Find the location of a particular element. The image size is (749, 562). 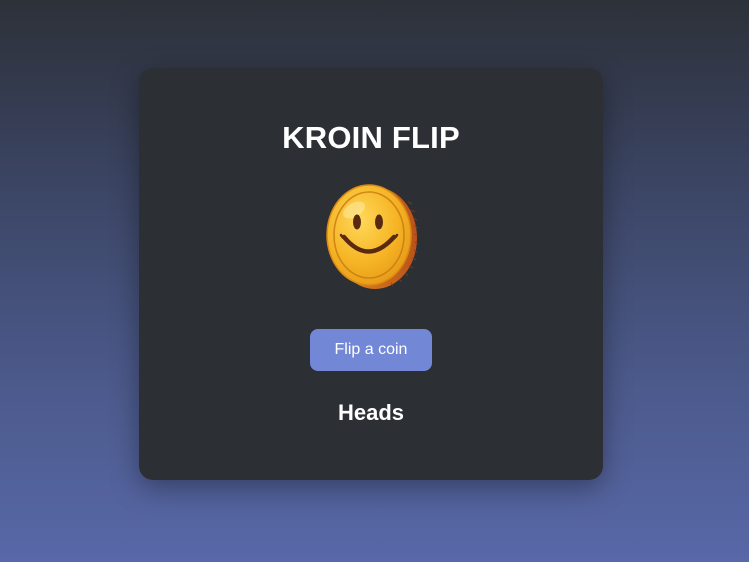

smiley-coin-icon is located at coordinates (372, 237).